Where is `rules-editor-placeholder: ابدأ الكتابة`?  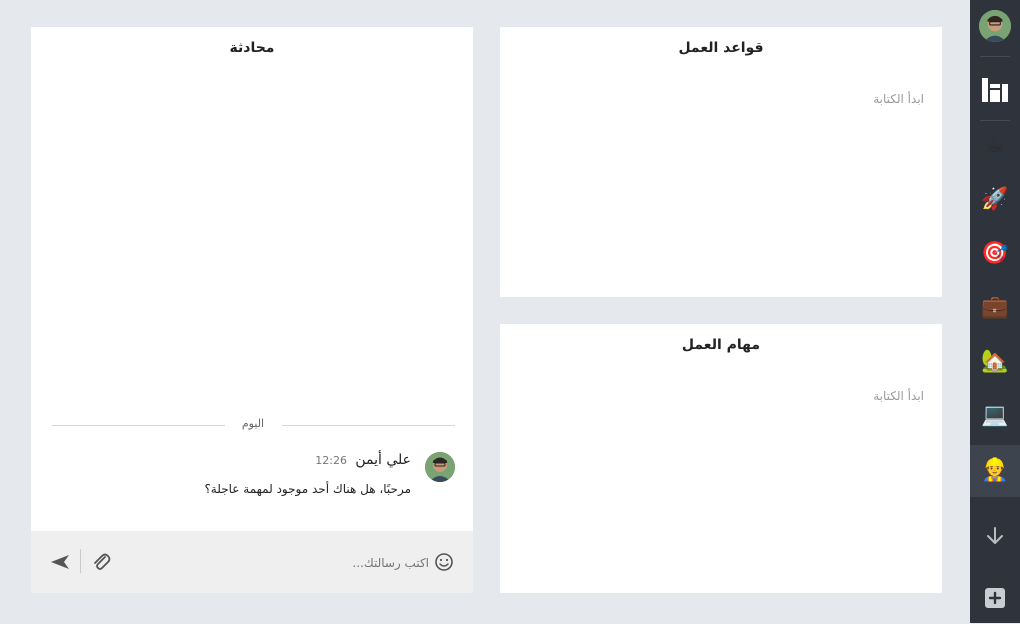
rules-editor-placeholder: ابدأ الكتابة is located at coordinates (898, 99).